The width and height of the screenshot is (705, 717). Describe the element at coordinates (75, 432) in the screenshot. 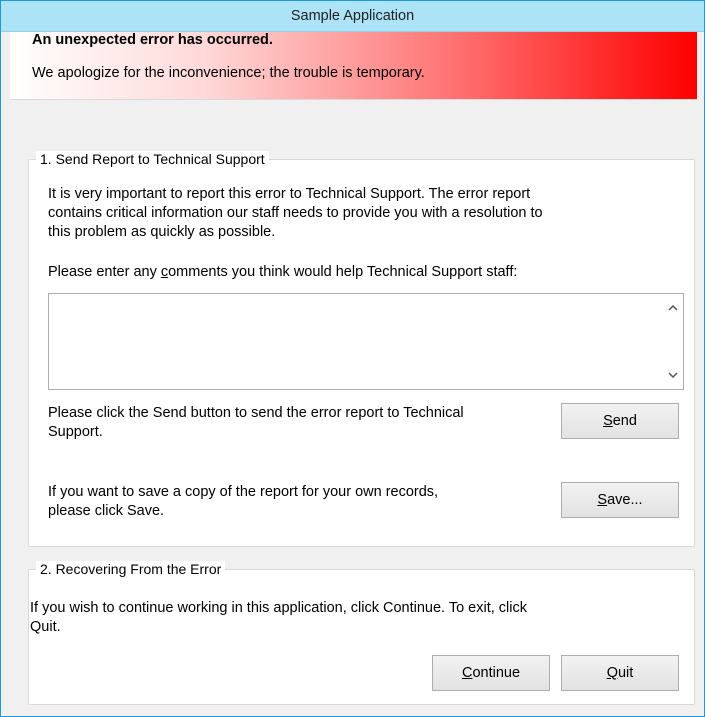

I see `send-text-line-2: Support.` at that location.